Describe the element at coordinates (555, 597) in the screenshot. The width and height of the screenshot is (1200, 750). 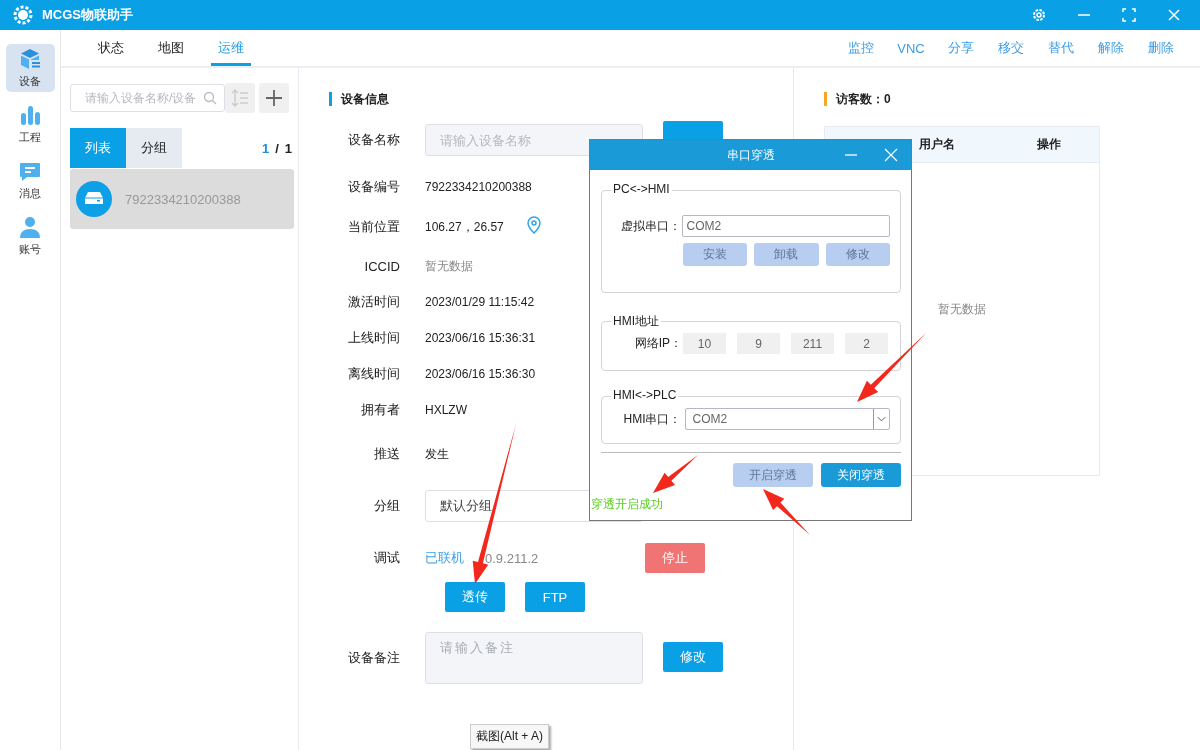
I see `action-button: FTP` at that location.